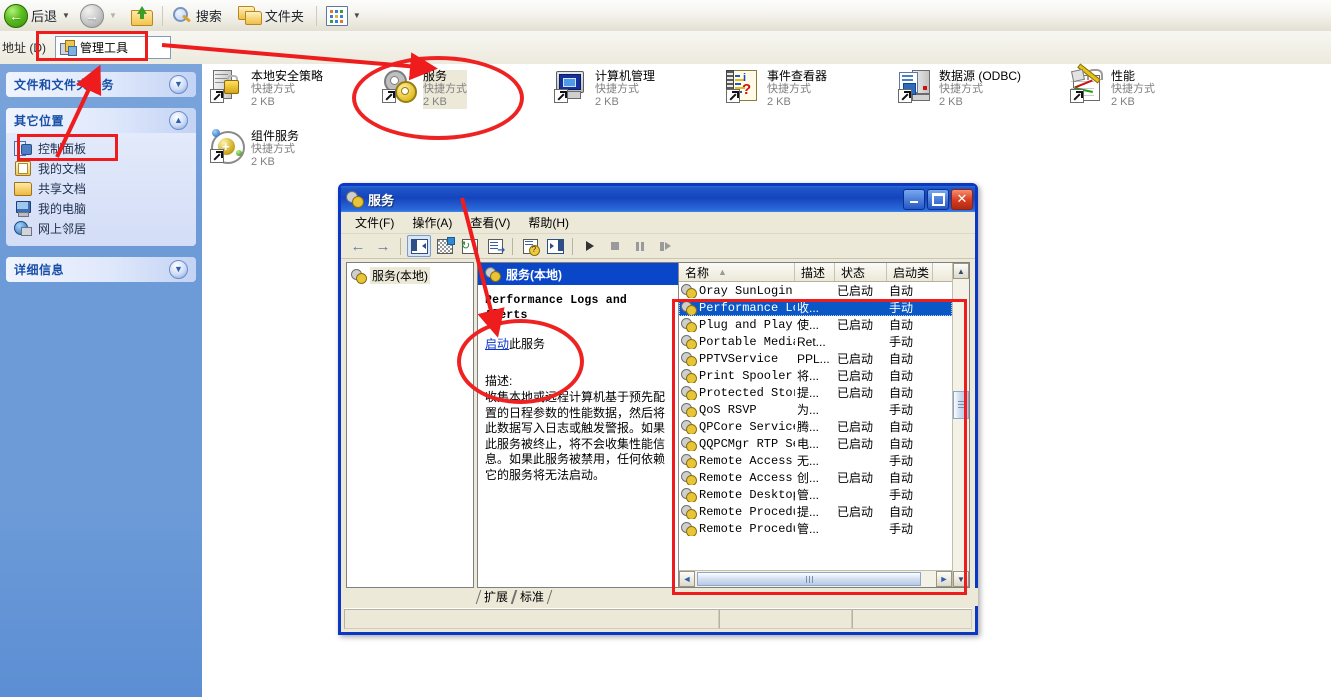 The image size is (1331, 697). What do you see at coordinates (39, 121) in the screenshot?
I see `panel-title: 其它位置` at bounding box center [39, 121].